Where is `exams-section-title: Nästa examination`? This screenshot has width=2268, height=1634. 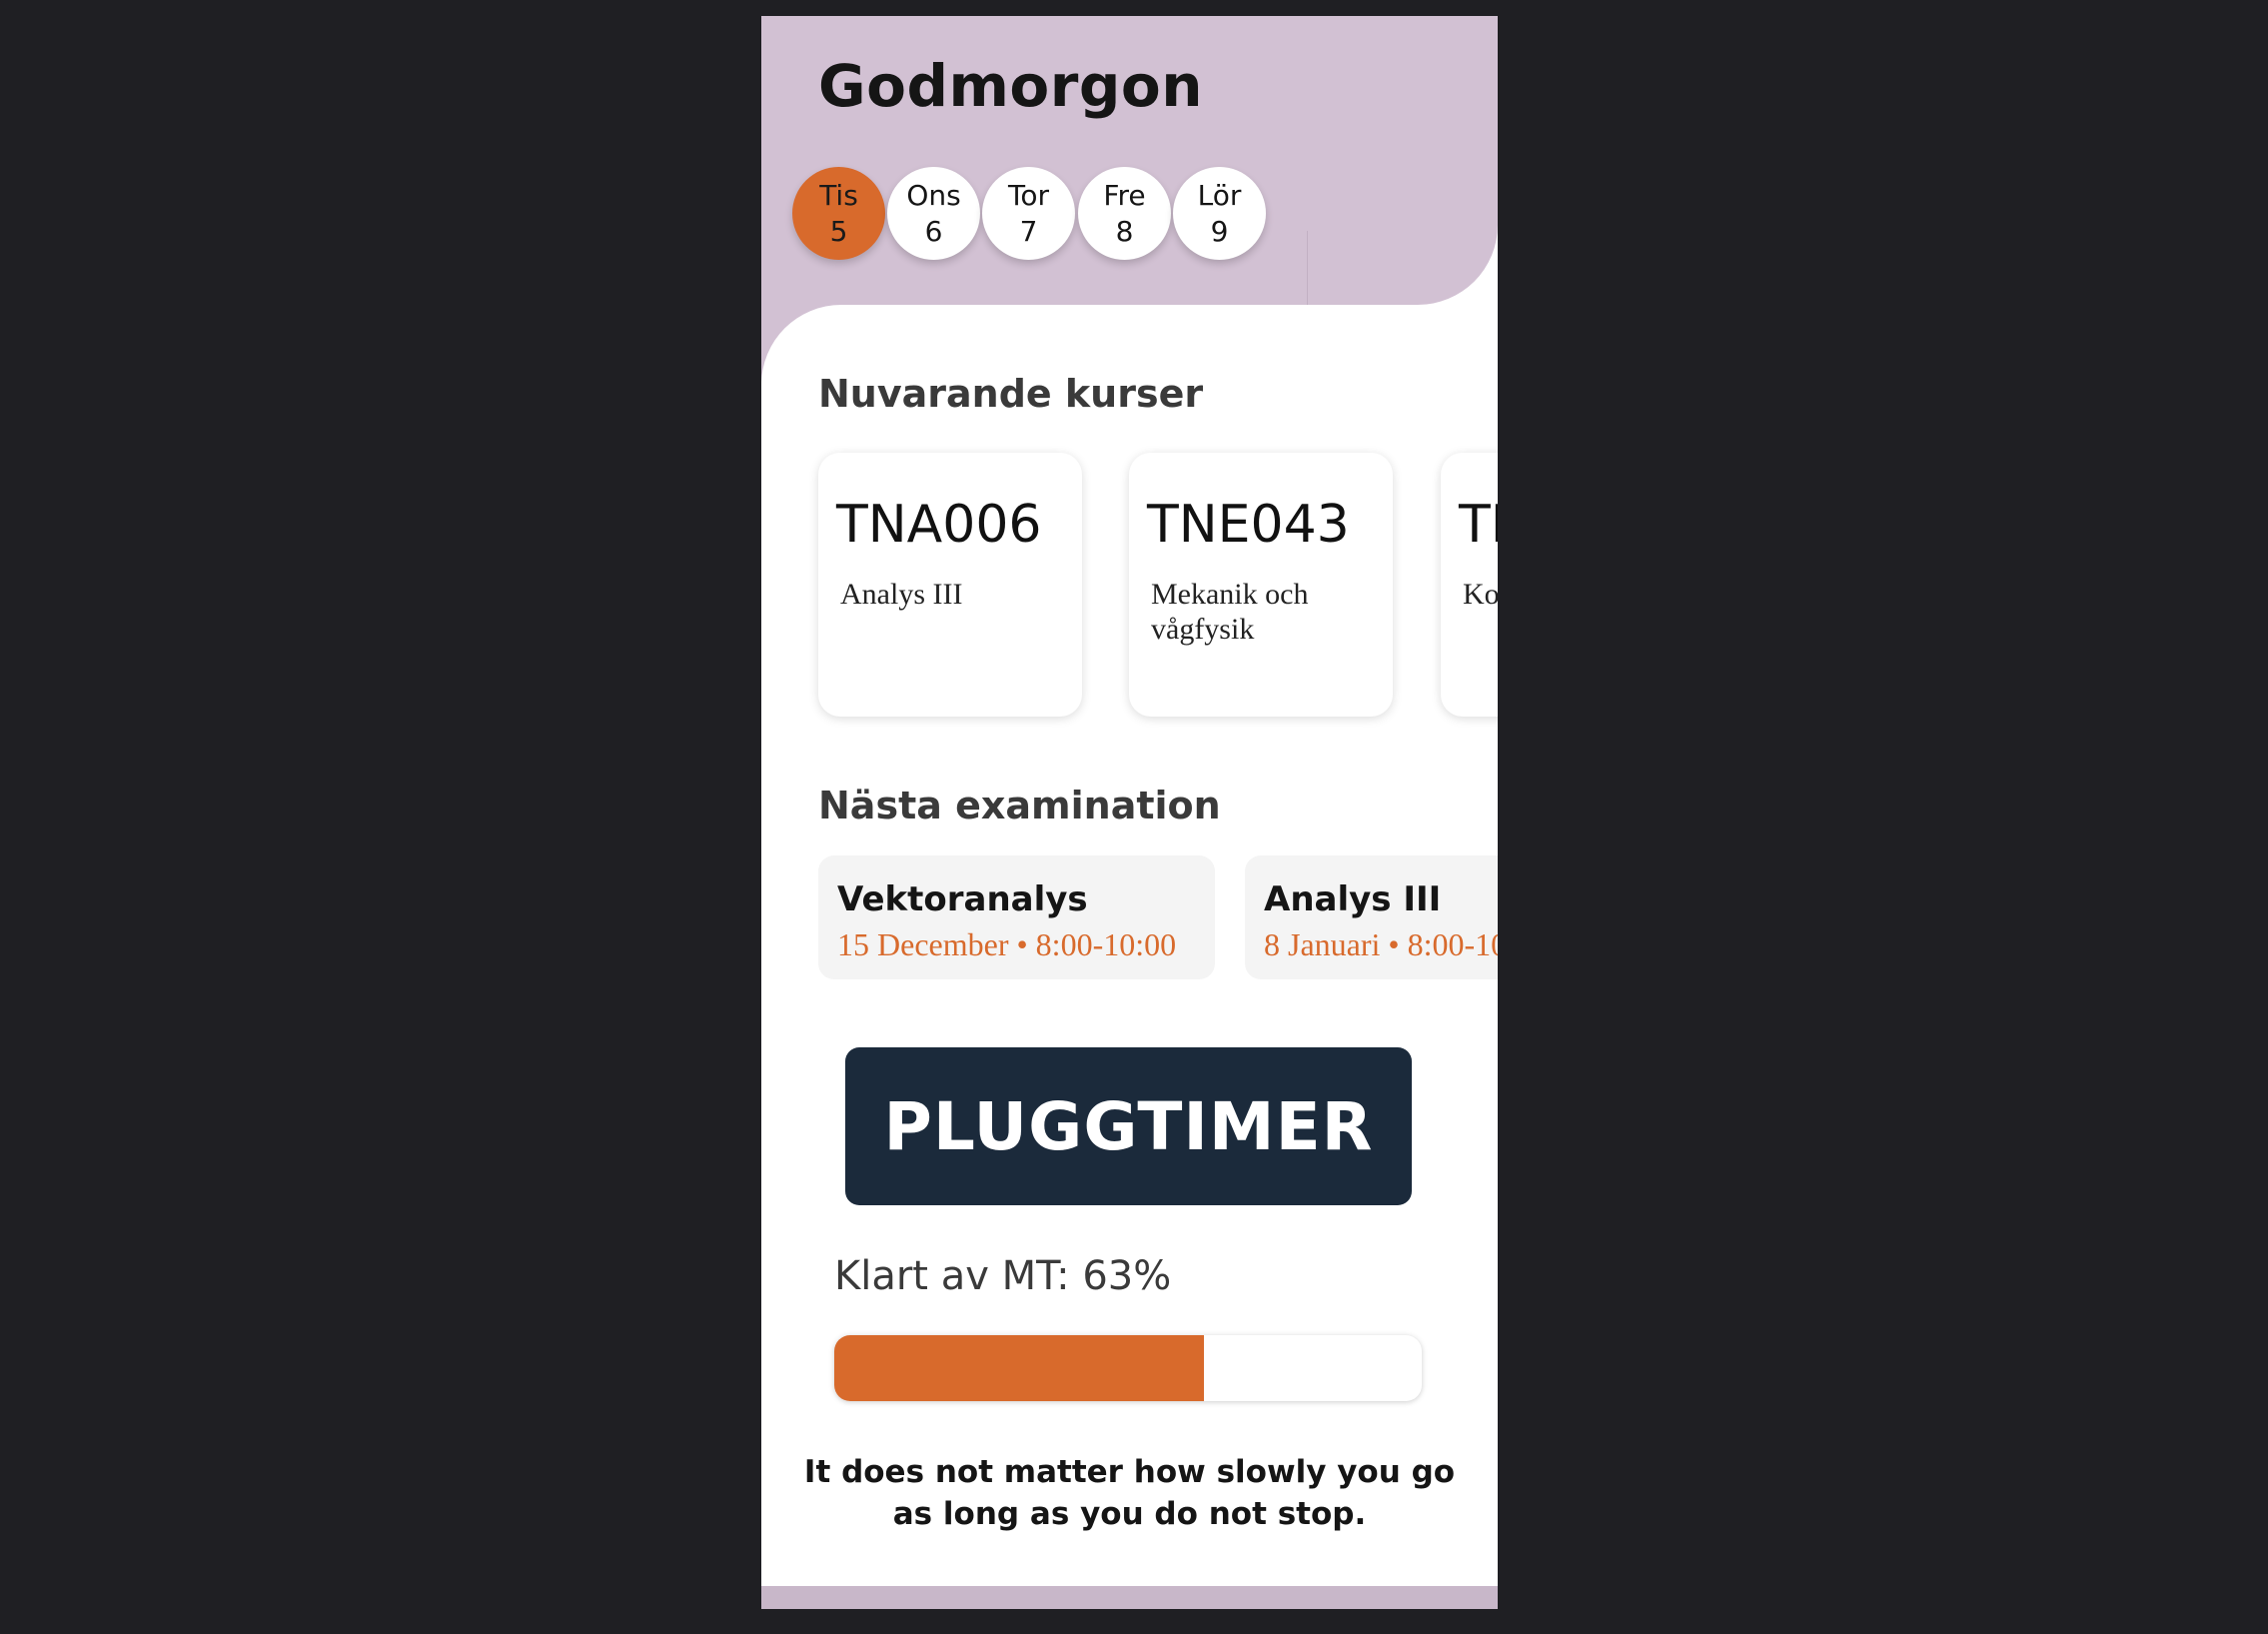
exams-section-title: Nästa examination is located at coordinates (1019, 805).